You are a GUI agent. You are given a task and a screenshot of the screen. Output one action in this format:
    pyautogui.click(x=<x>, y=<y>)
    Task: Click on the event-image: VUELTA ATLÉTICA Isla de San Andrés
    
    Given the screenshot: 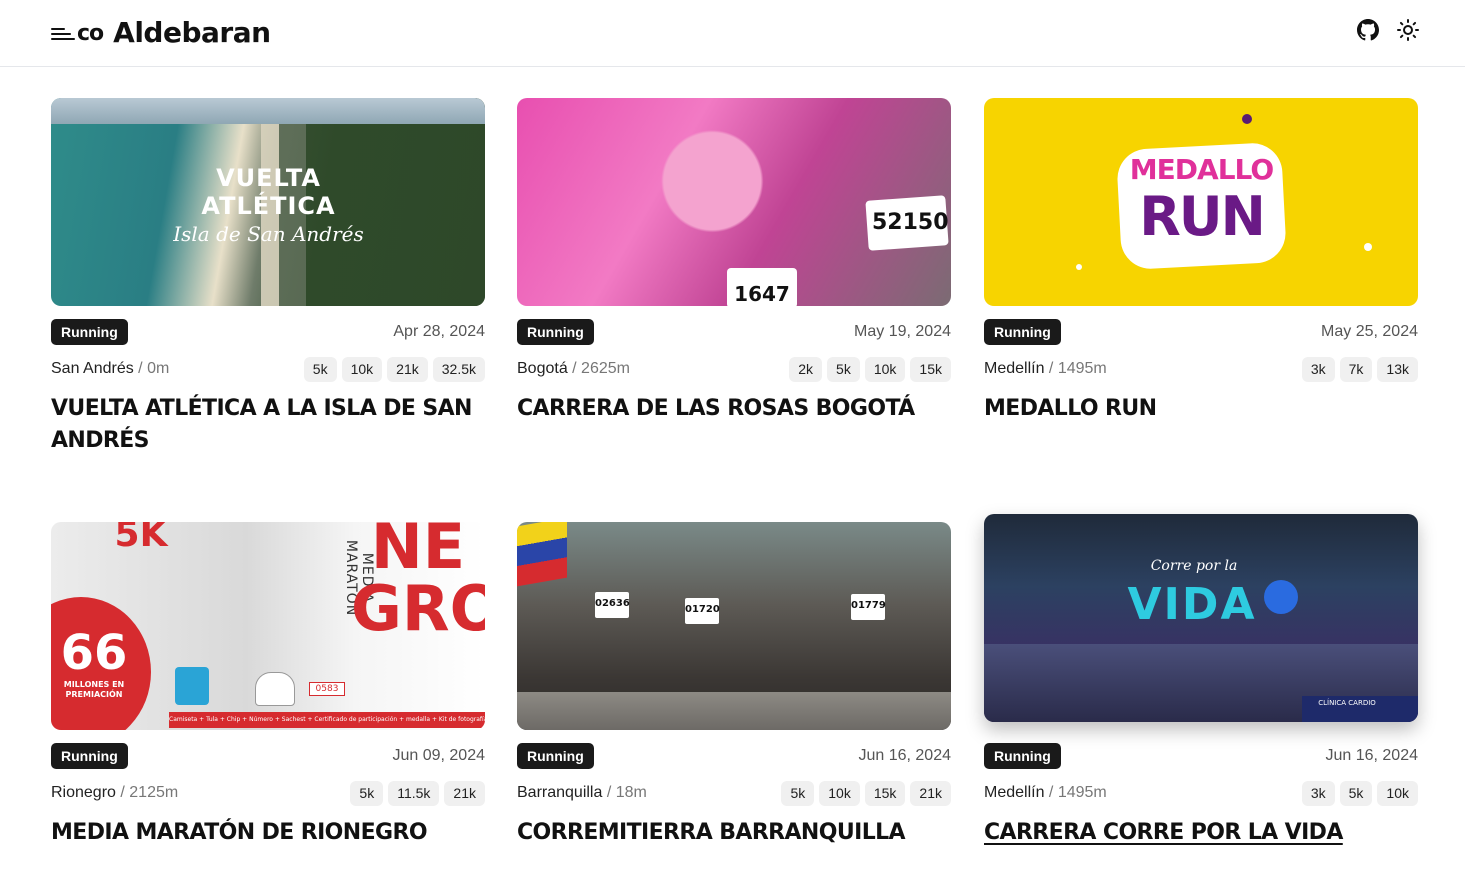 What is the action you would take?
    pyautogui.click(x=268, y=202)
    